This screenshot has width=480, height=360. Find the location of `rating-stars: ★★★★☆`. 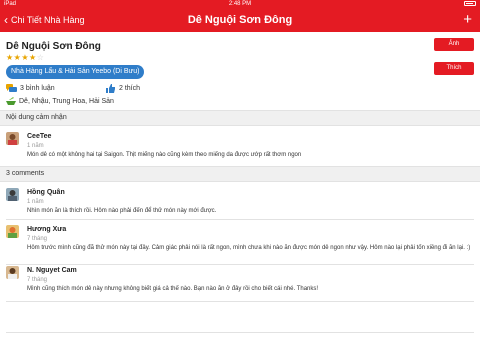

rating-stars: ★★★★☆ is located at coordinates (25, 57).